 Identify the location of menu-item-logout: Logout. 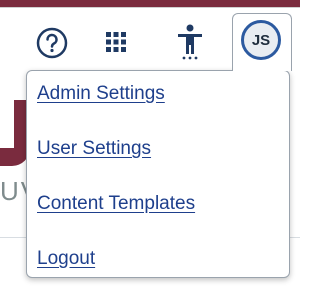
(66, 259).